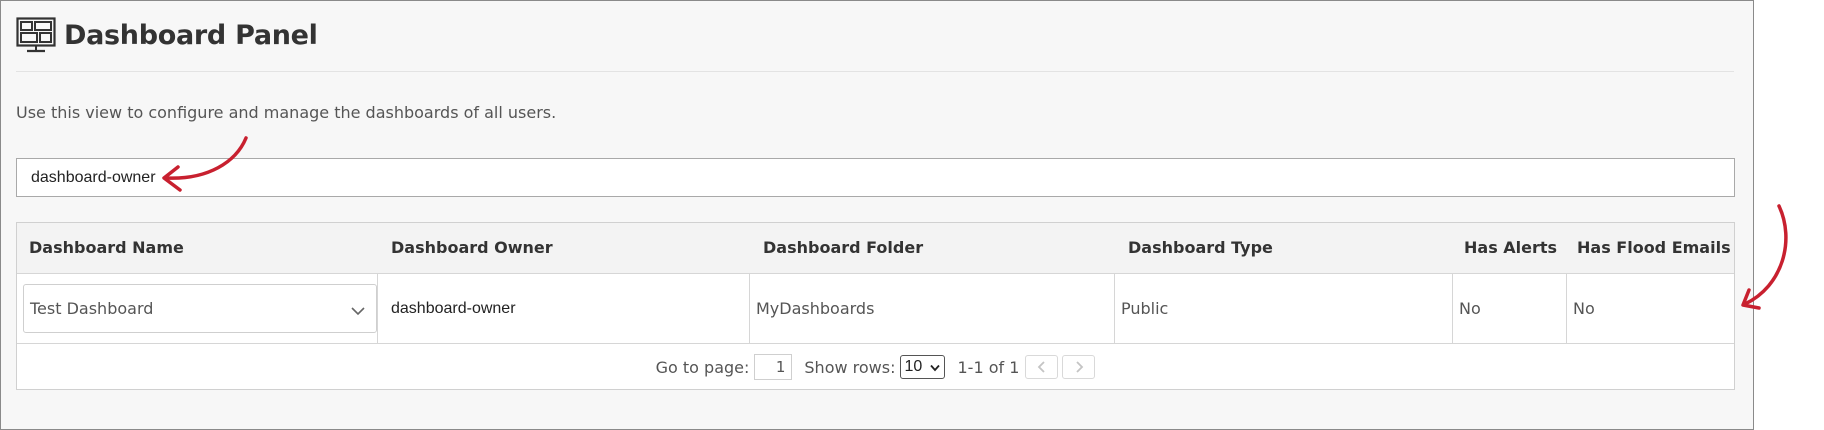 Image resolution: width=1824 pixels, height=430 pixels. What do you see at coordinates (913, 366) in the screenshot?
I see `rows-per-page-value: 10` at bounding box center [913, 366].